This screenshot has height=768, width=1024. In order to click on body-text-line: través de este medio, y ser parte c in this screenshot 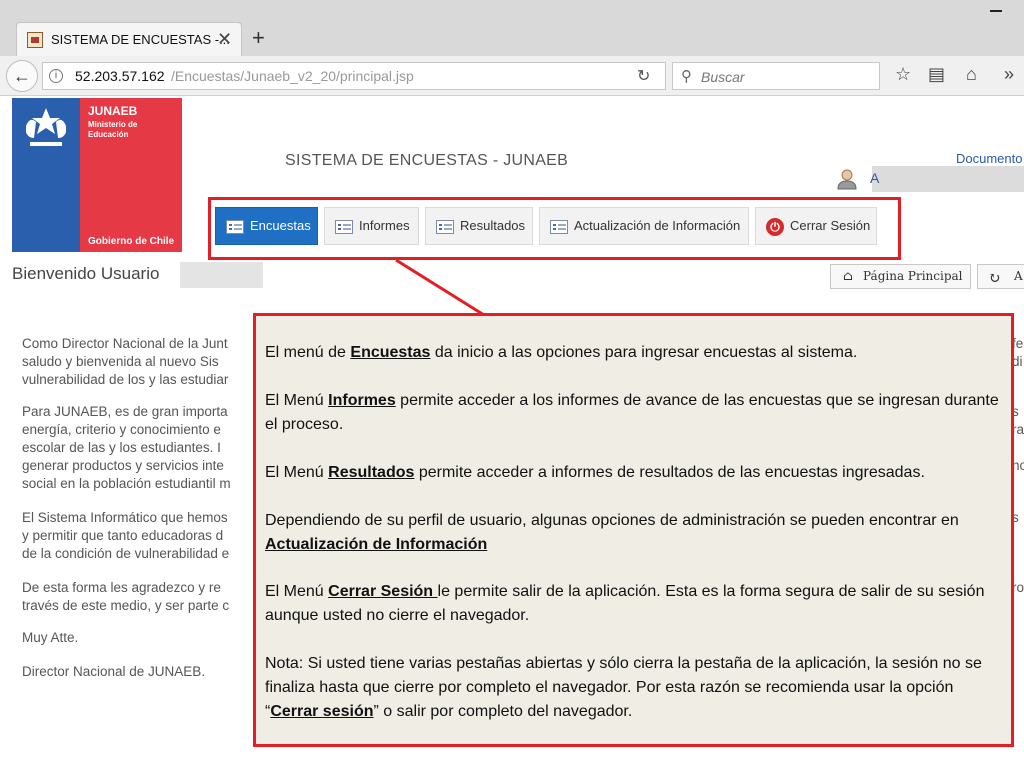, I will do `click(126, 605)`.